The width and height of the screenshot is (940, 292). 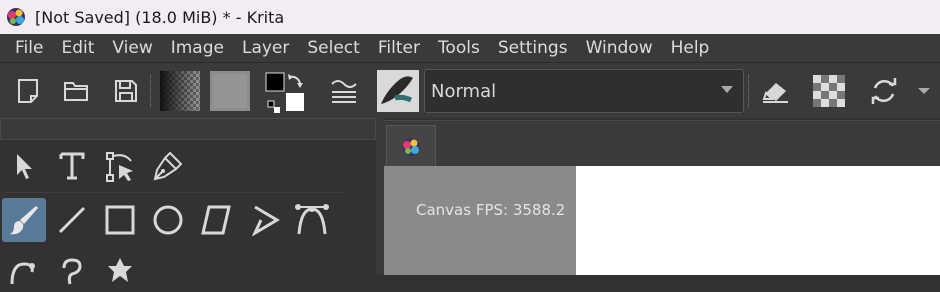 I want to click on brush-editor-button, so click(x=344, y=91).